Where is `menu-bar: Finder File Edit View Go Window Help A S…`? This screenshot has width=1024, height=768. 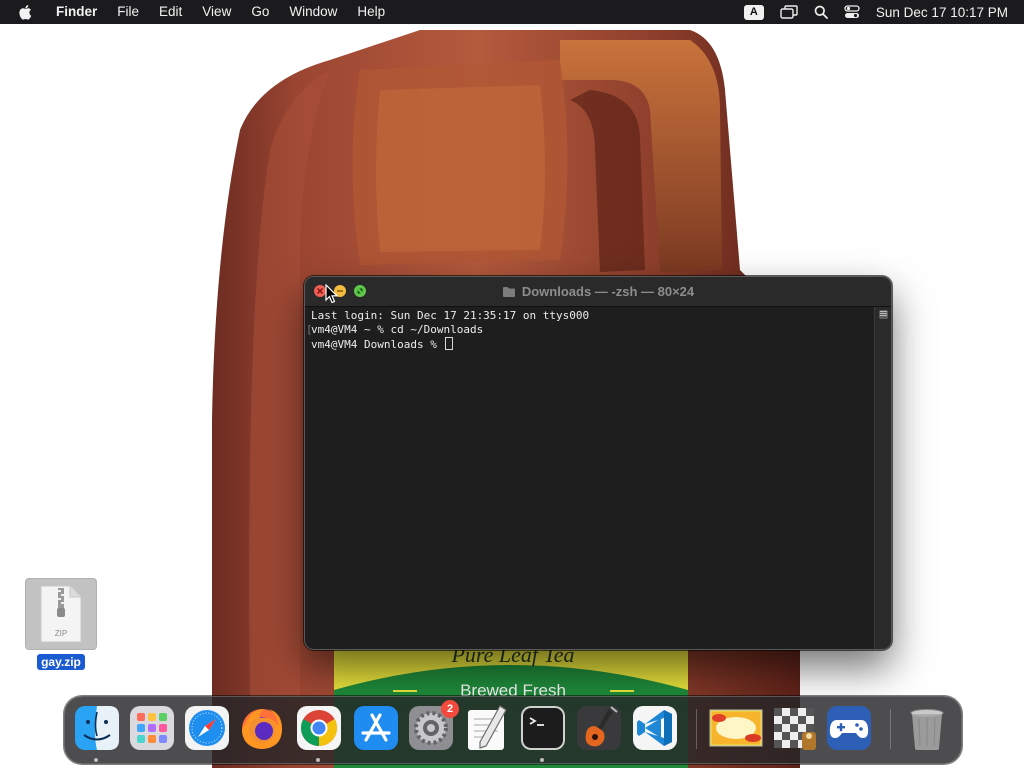 menu-bar: Finder File Edit View Go Window Help A S… is located at coordinates (512, 12).